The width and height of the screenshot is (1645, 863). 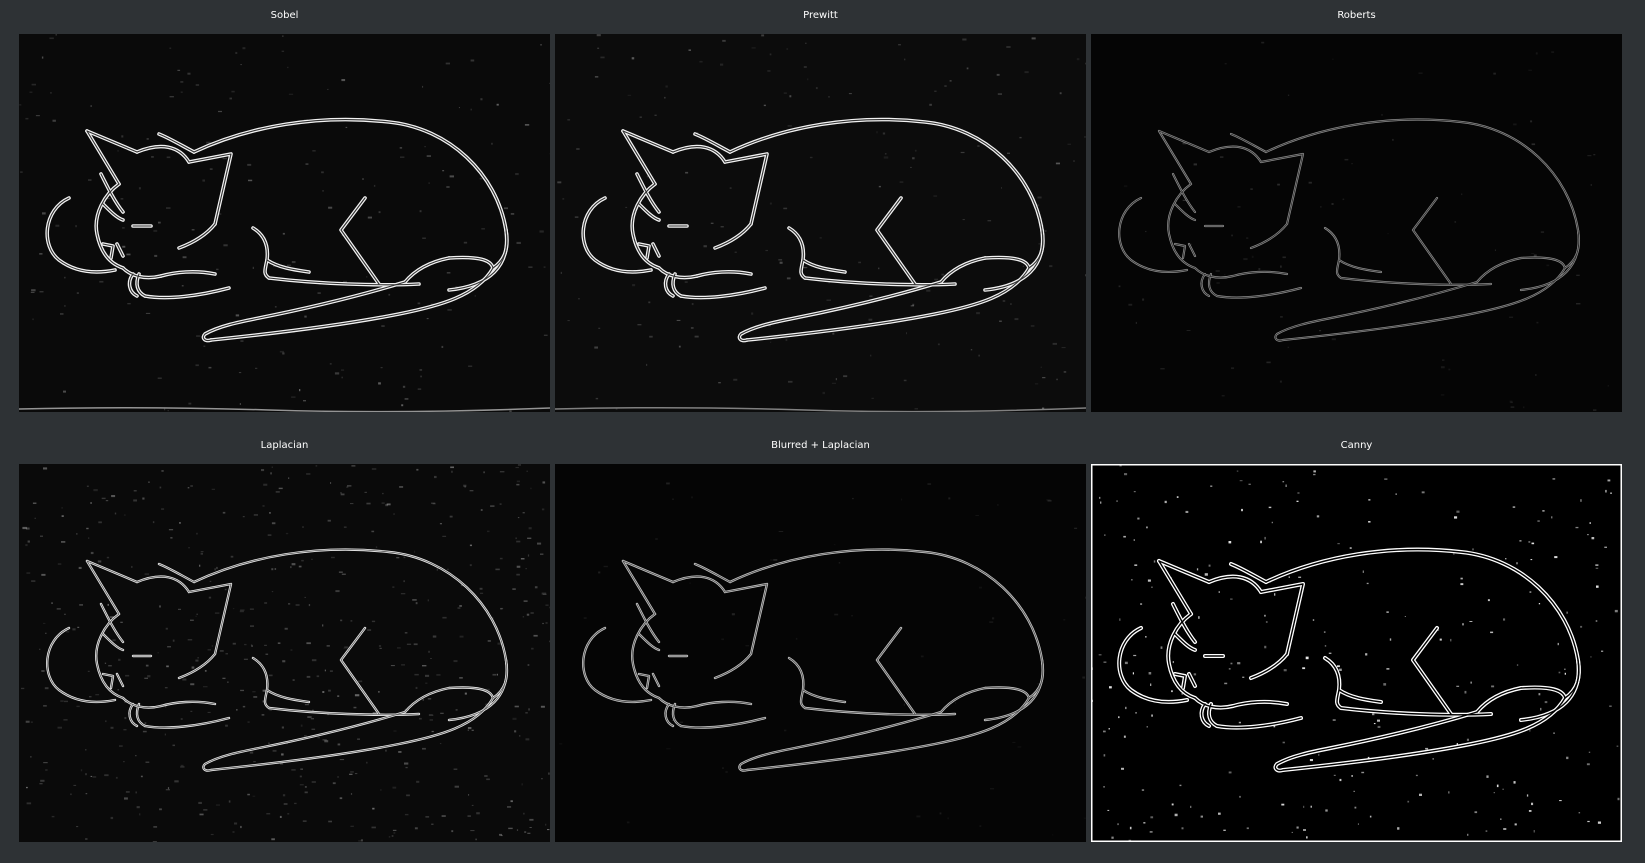 I want to click on laplacian-edge-image, so click(x=284, y=653).